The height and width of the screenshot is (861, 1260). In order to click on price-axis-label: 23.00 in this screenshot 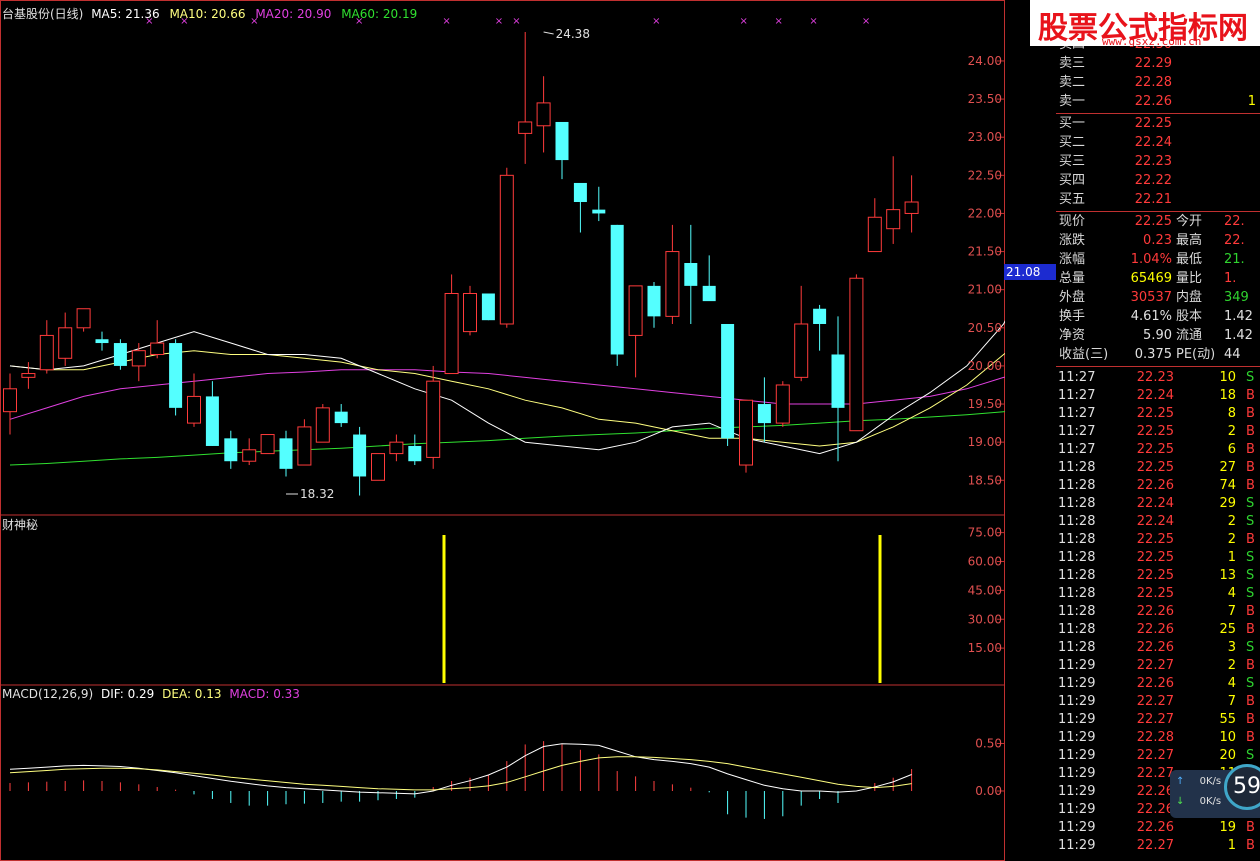, I will do `click(985, 137)`.